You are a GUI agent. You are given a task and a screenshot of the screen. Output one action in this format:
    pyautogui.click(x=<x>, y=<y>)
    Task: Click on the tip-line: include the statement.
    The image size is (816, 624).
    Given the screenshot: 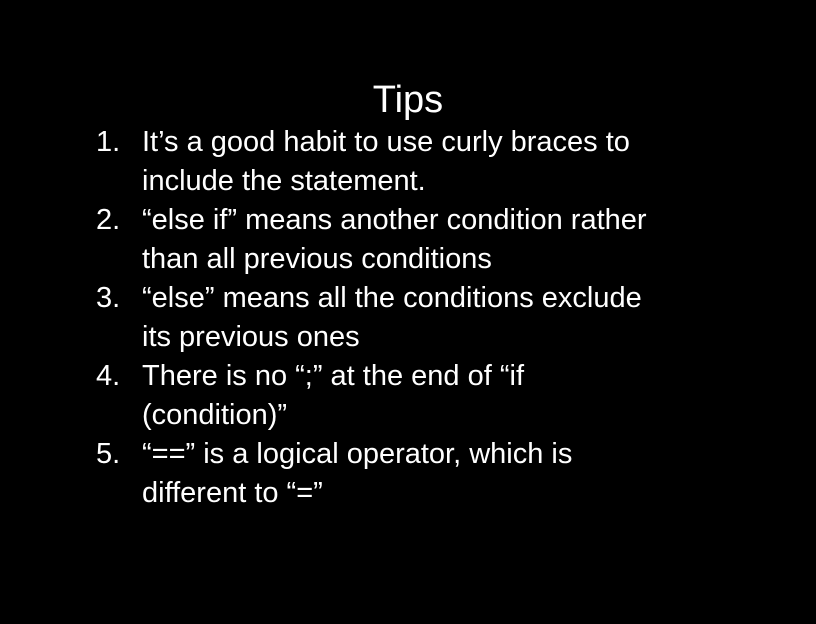 What is the action you would take?
    pyautogui.click(x=284, y=181)
    